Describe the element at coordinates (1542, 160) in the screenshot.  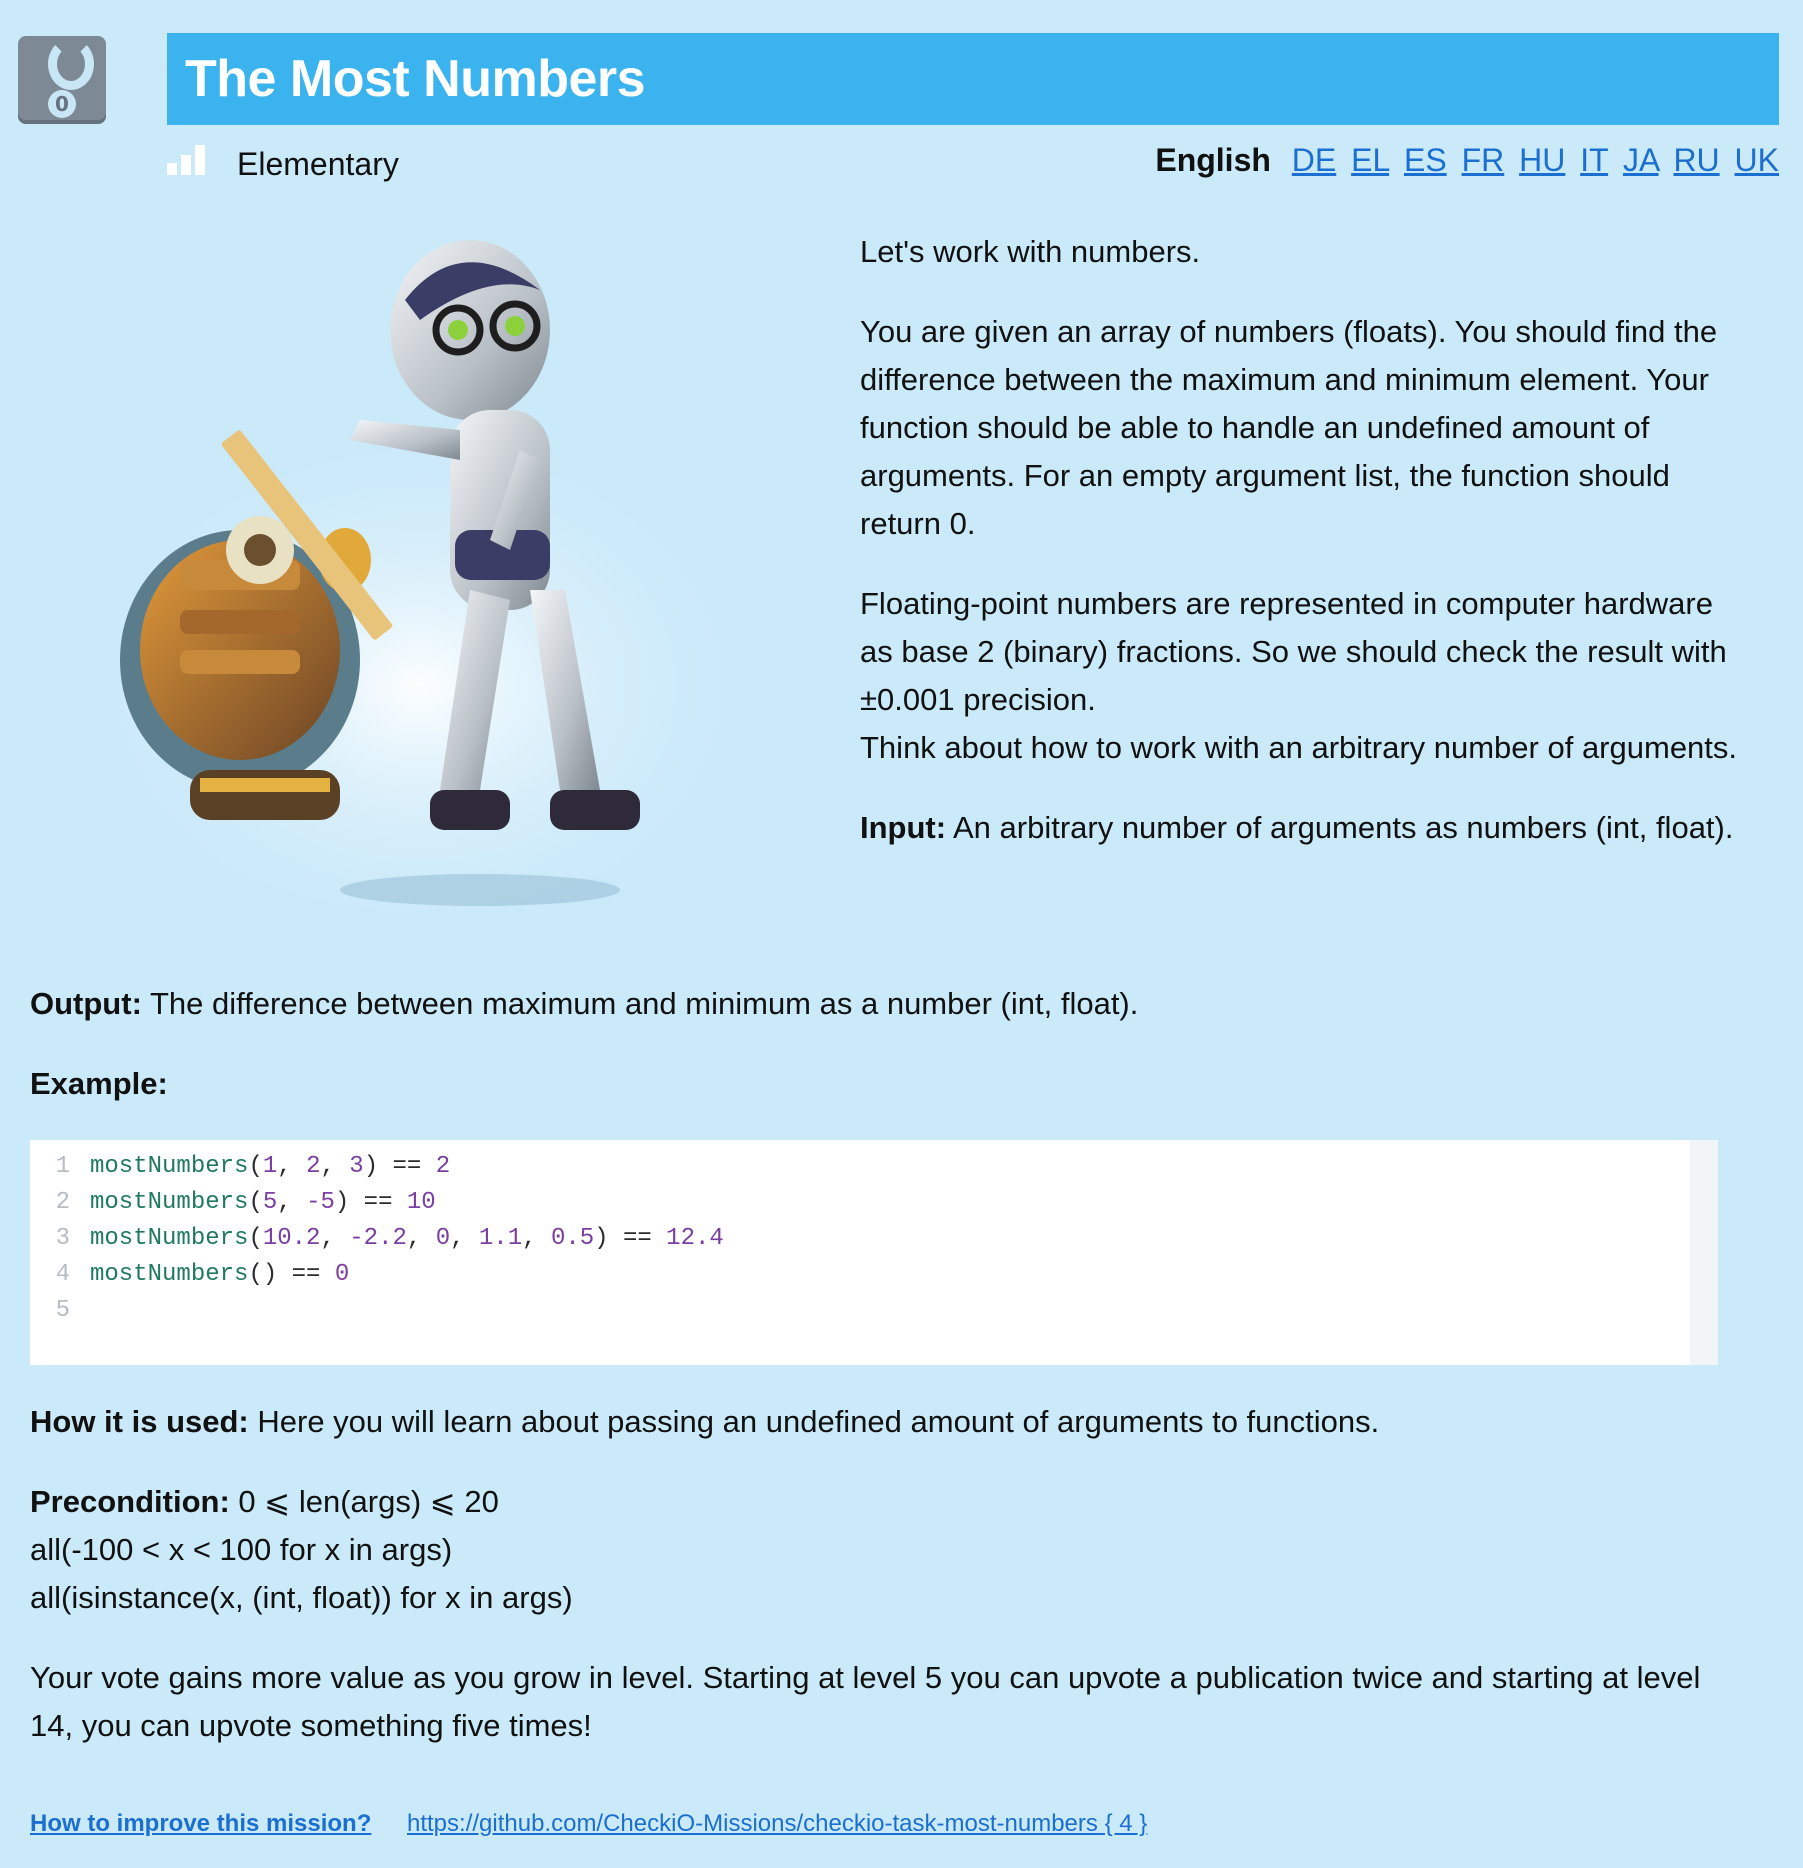
I see `language-link-hu: HU` at that location.